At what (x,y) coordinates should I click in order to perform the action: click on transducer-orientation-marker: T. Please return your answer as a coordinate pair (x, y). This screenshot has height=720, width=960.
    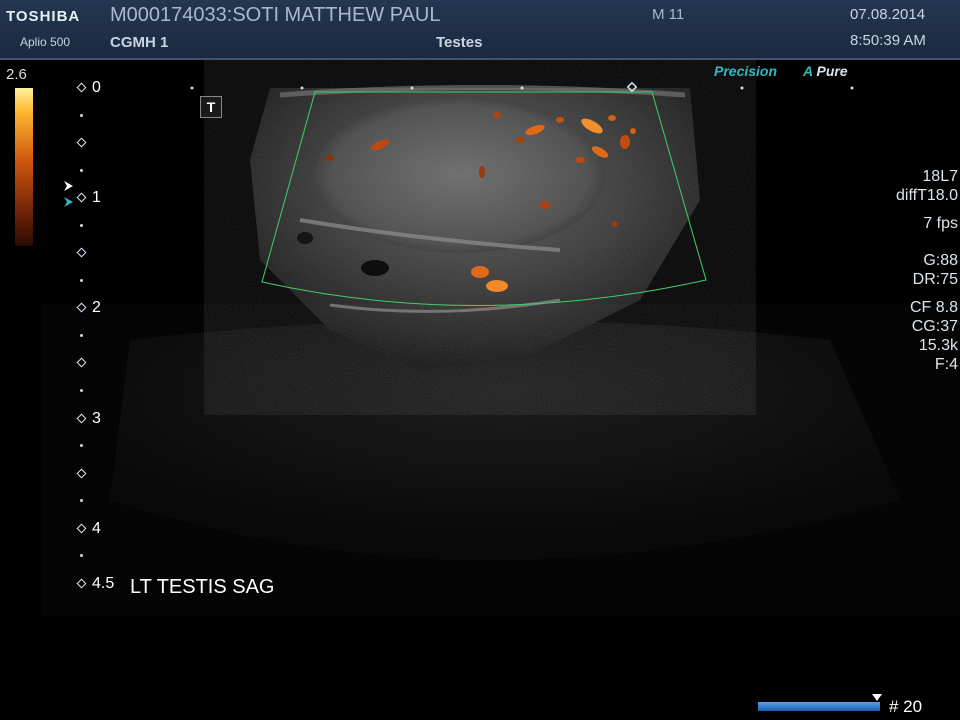
    Looking at the image, I should click on (211, 107).